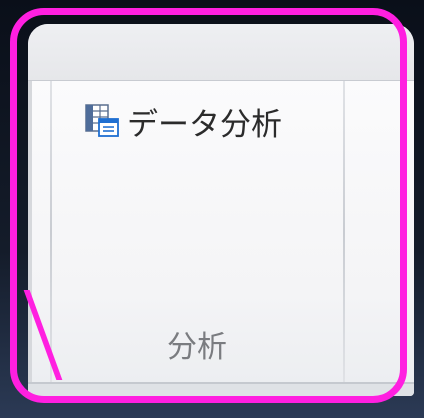 The width and height of the screenshot is (424, 418). I want to click on data-analysis-icon, so click(102, 121).